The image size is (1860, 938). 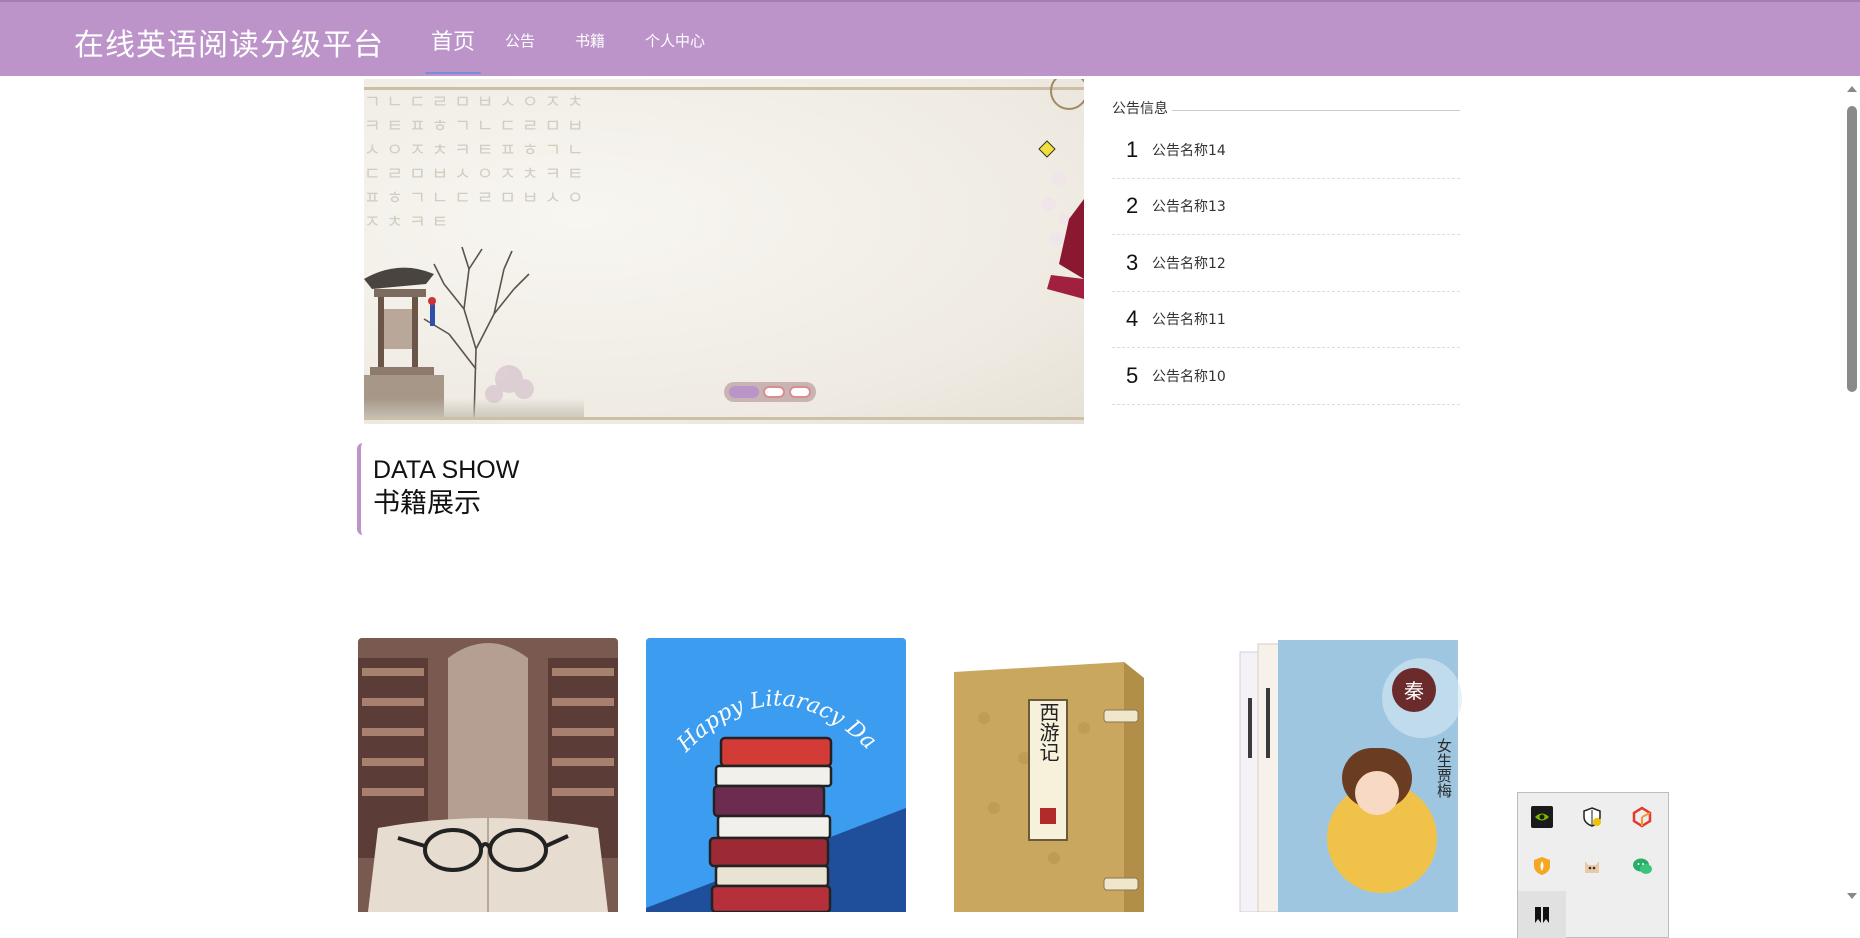 I want to click on notice-title: 公告名称14, so click(x=1189, y=150).